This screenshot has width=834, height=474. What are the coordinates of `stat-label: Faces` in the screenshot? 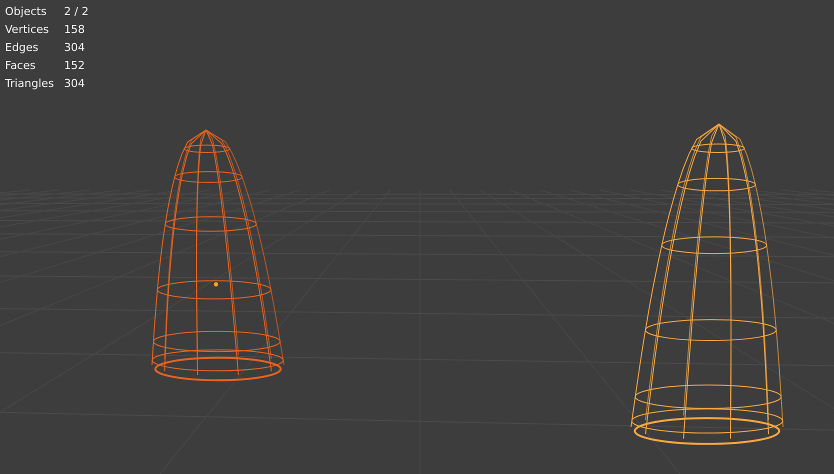 It's located at (21, 66).